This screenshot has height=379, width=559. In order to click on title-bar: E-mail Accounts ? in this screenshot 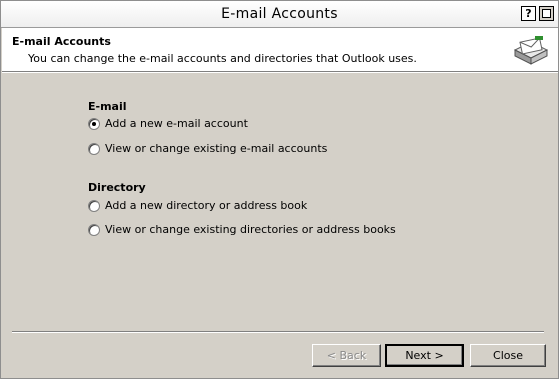, I will do `click(279, 14)`.